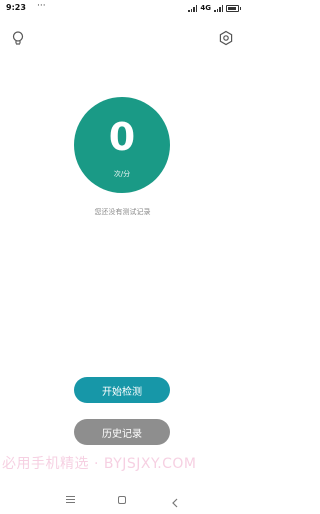 The width and height of the screenshot is (320, 514). What do you see at coordinates (226, 38) in the screenshot?
I see `settings-icon` at bounding box center [226, 38].